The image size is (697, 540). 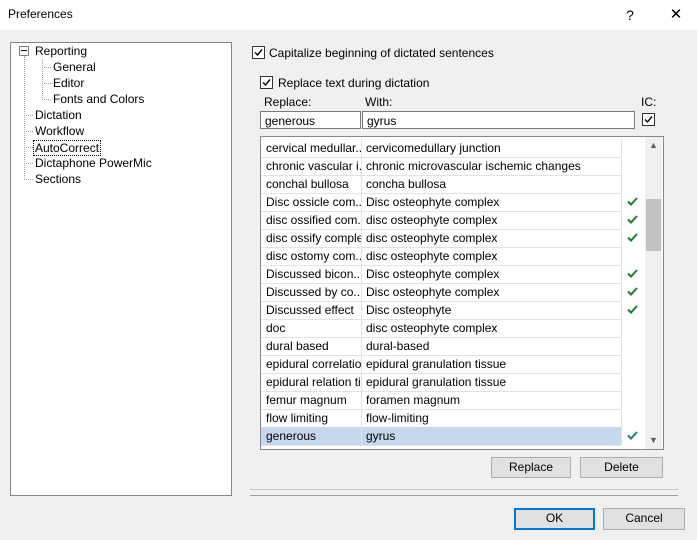 What do you see at coordinates (554, 519) in the screenshot?
I see `ok-button: OK` at bounding box center [554, 519].